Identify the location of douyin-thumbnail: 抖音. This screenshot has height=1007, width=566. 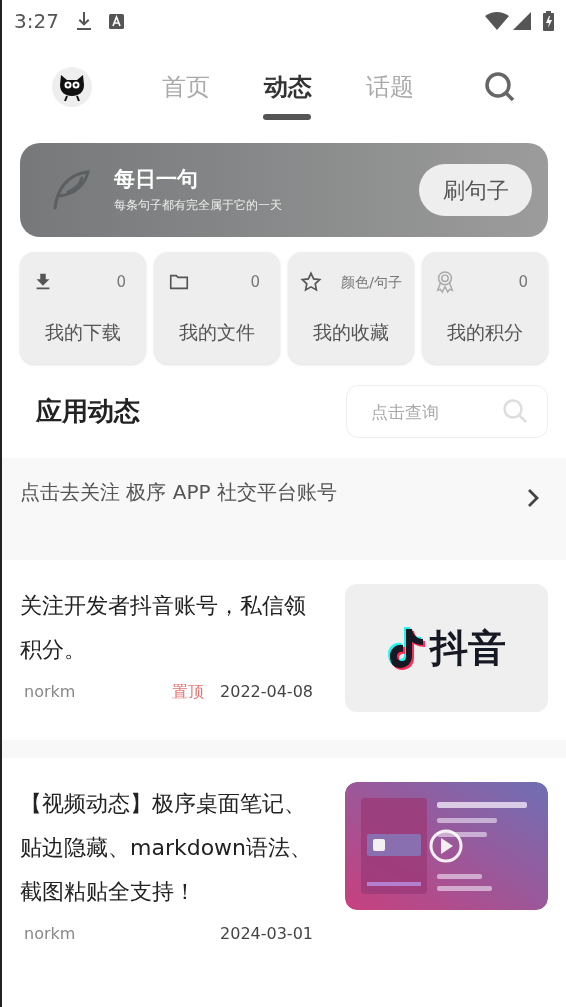
(446, 648).